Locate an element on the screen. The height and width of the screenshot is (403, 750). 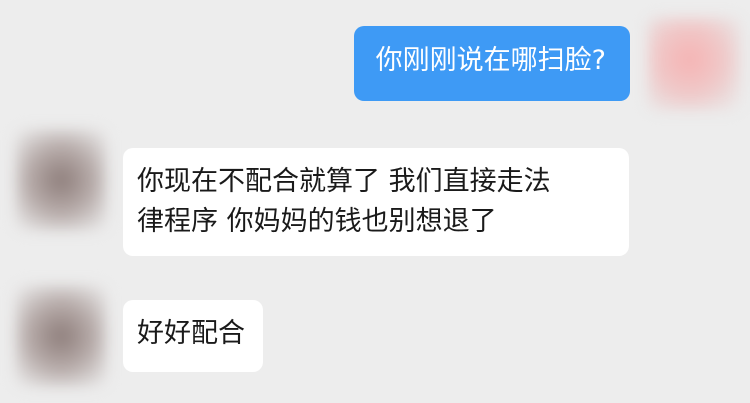
message-text: 你刚刚说在哪扫脸? is located at coordinates (490, 60).